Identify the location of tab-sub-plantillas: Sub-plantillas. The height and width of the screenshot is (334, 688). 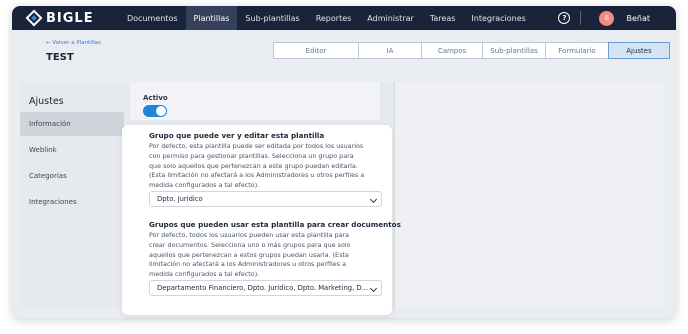
(514, 50).